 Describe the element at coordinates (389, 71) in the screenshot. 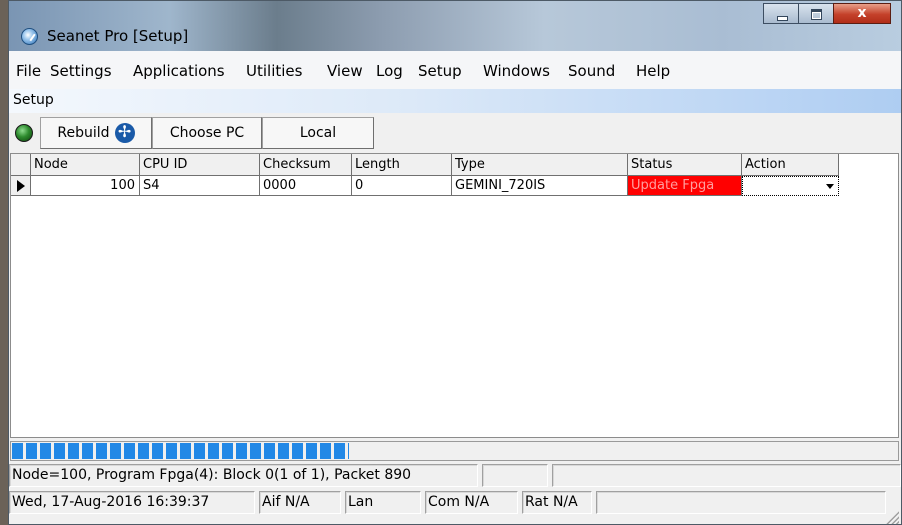

I see `menu-log: Log` at that location.